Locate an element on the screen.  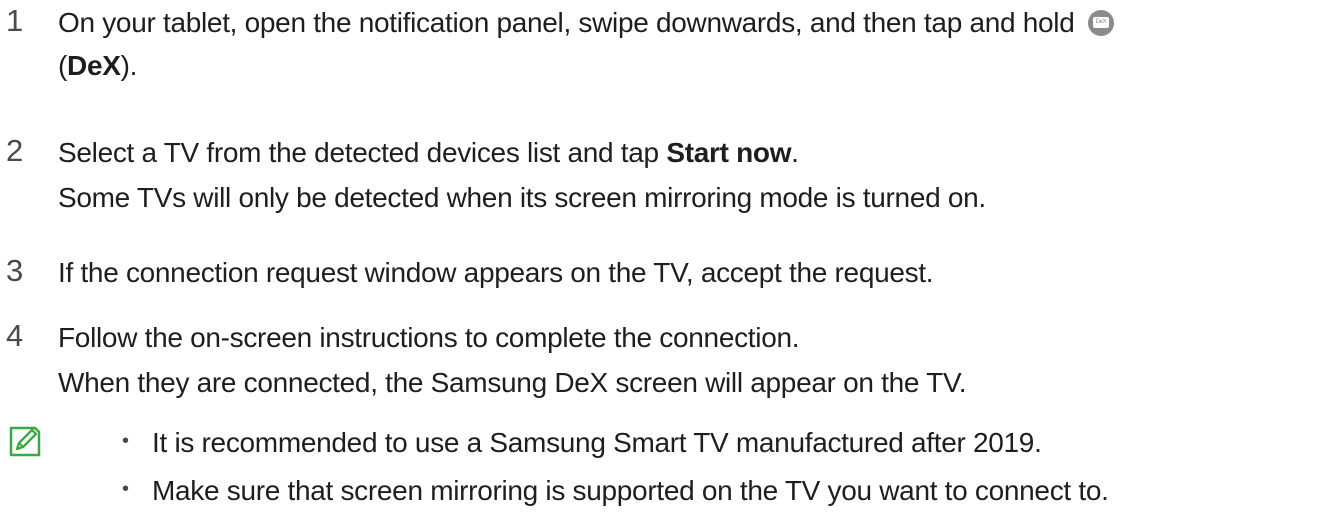
start-now-label: Start now is located at coordinates (729, 152).